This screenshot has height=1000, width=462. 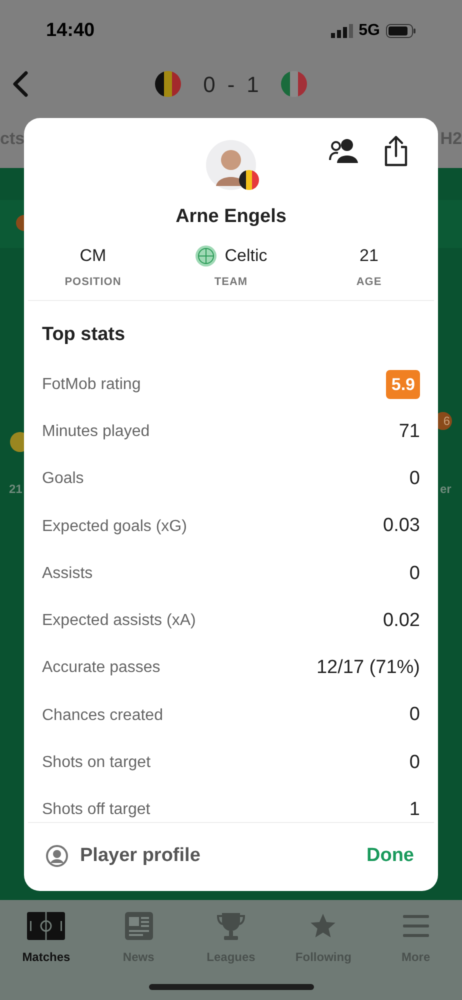 What do you see at coordinates (20, 84) in the screenshot?
I see `back-icon` at bounding box center [20, 84].